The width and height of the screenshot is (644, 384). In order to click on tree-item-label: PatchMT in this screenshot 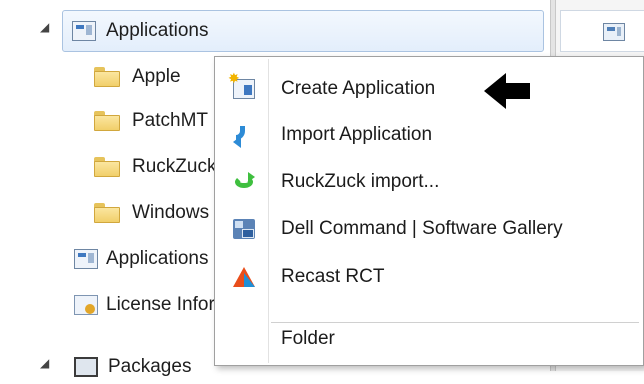, I will do `click(170, 120)`.